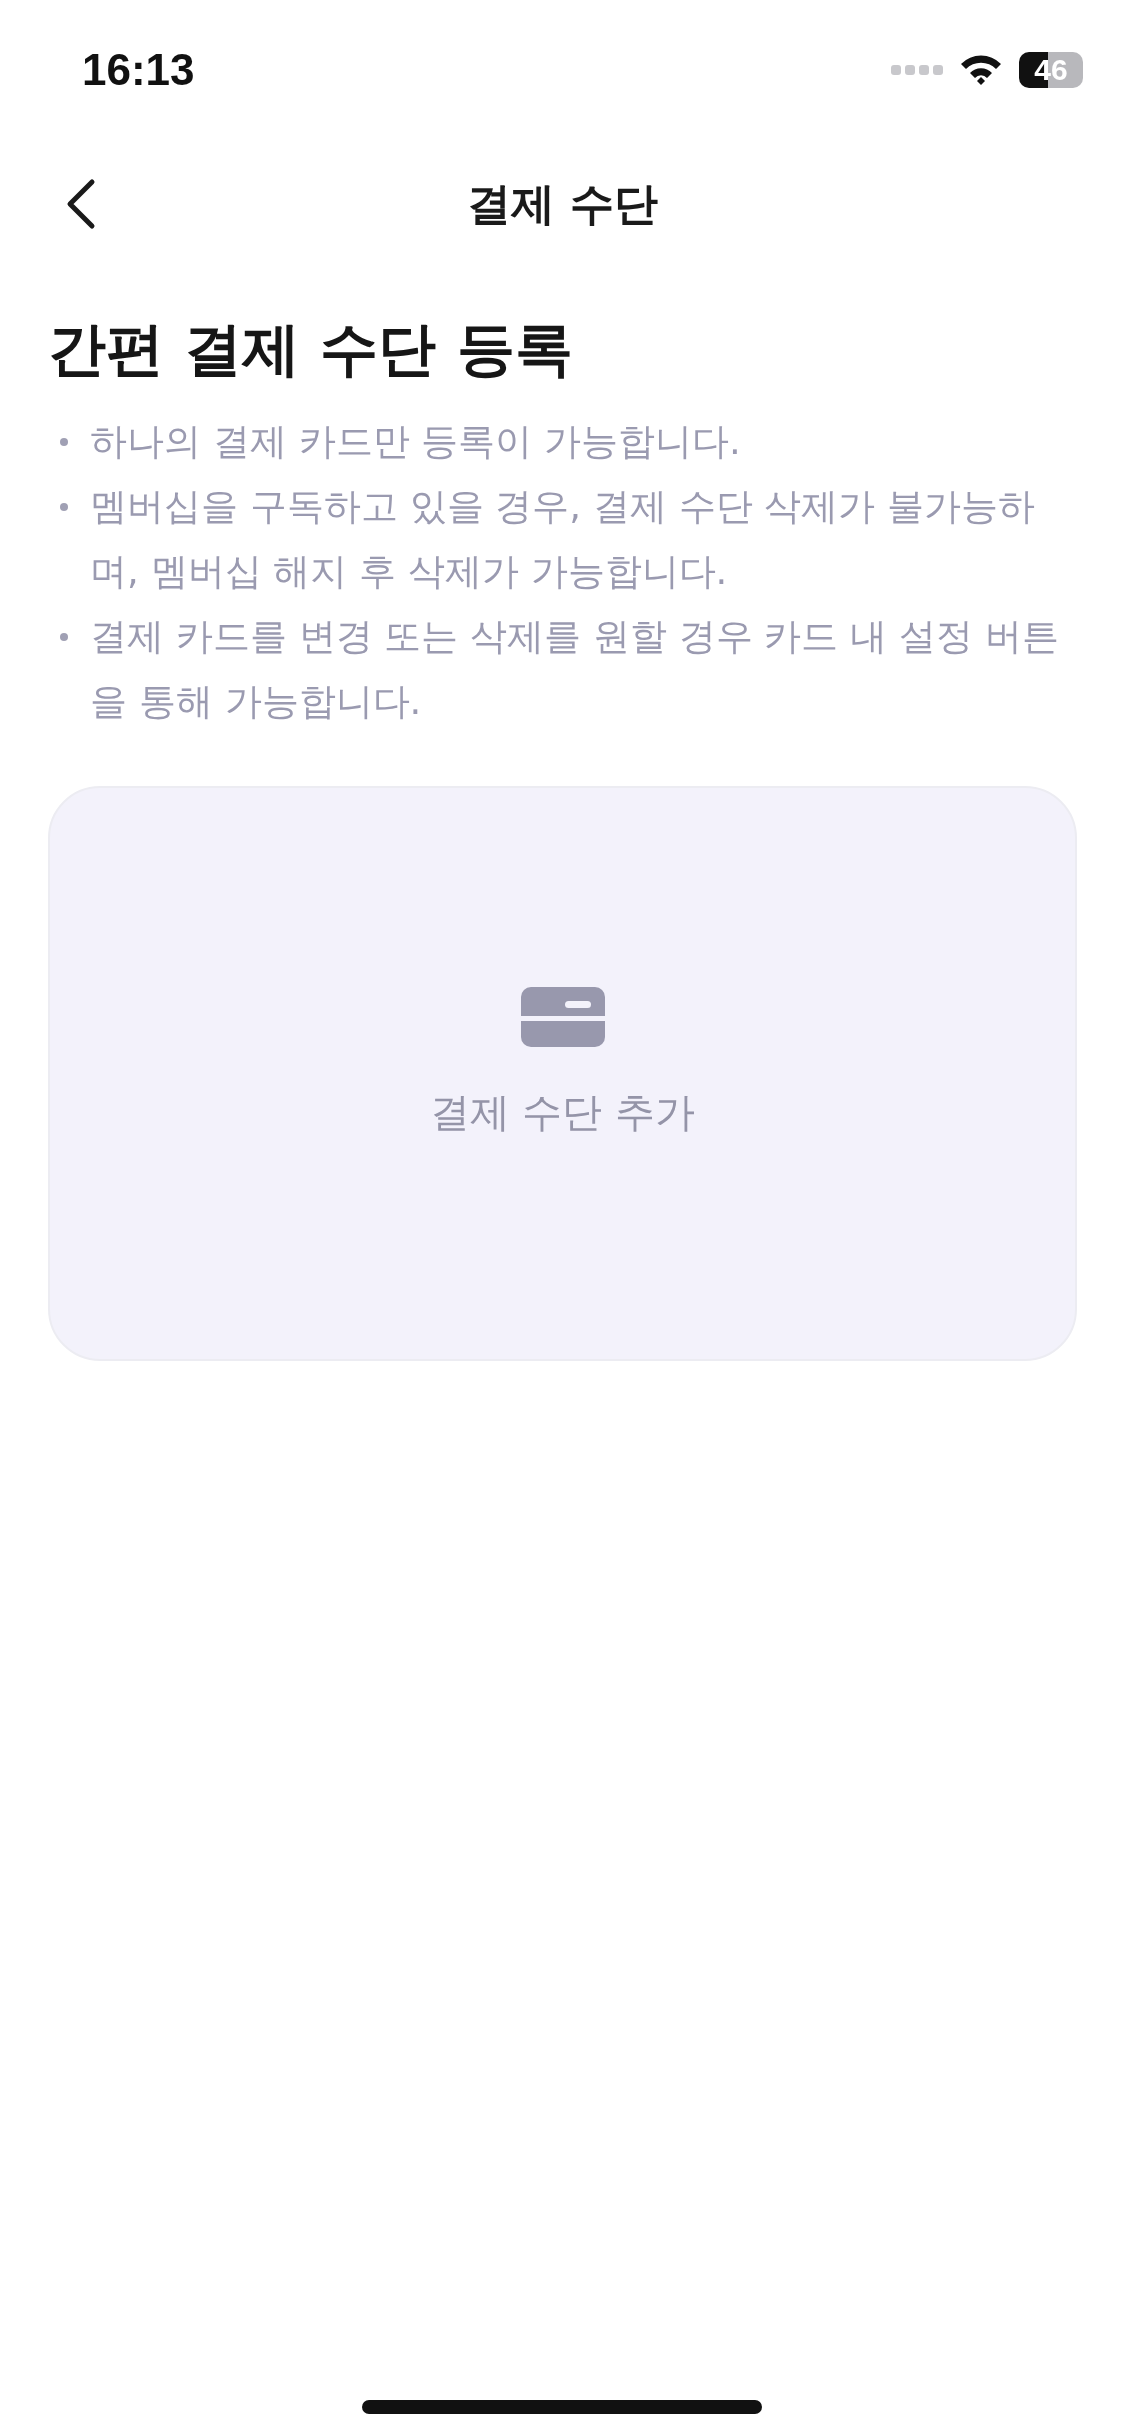  Describe the element at coordinates (562, 1017) in the screenshot. I see `credit-card-icon` at that location.